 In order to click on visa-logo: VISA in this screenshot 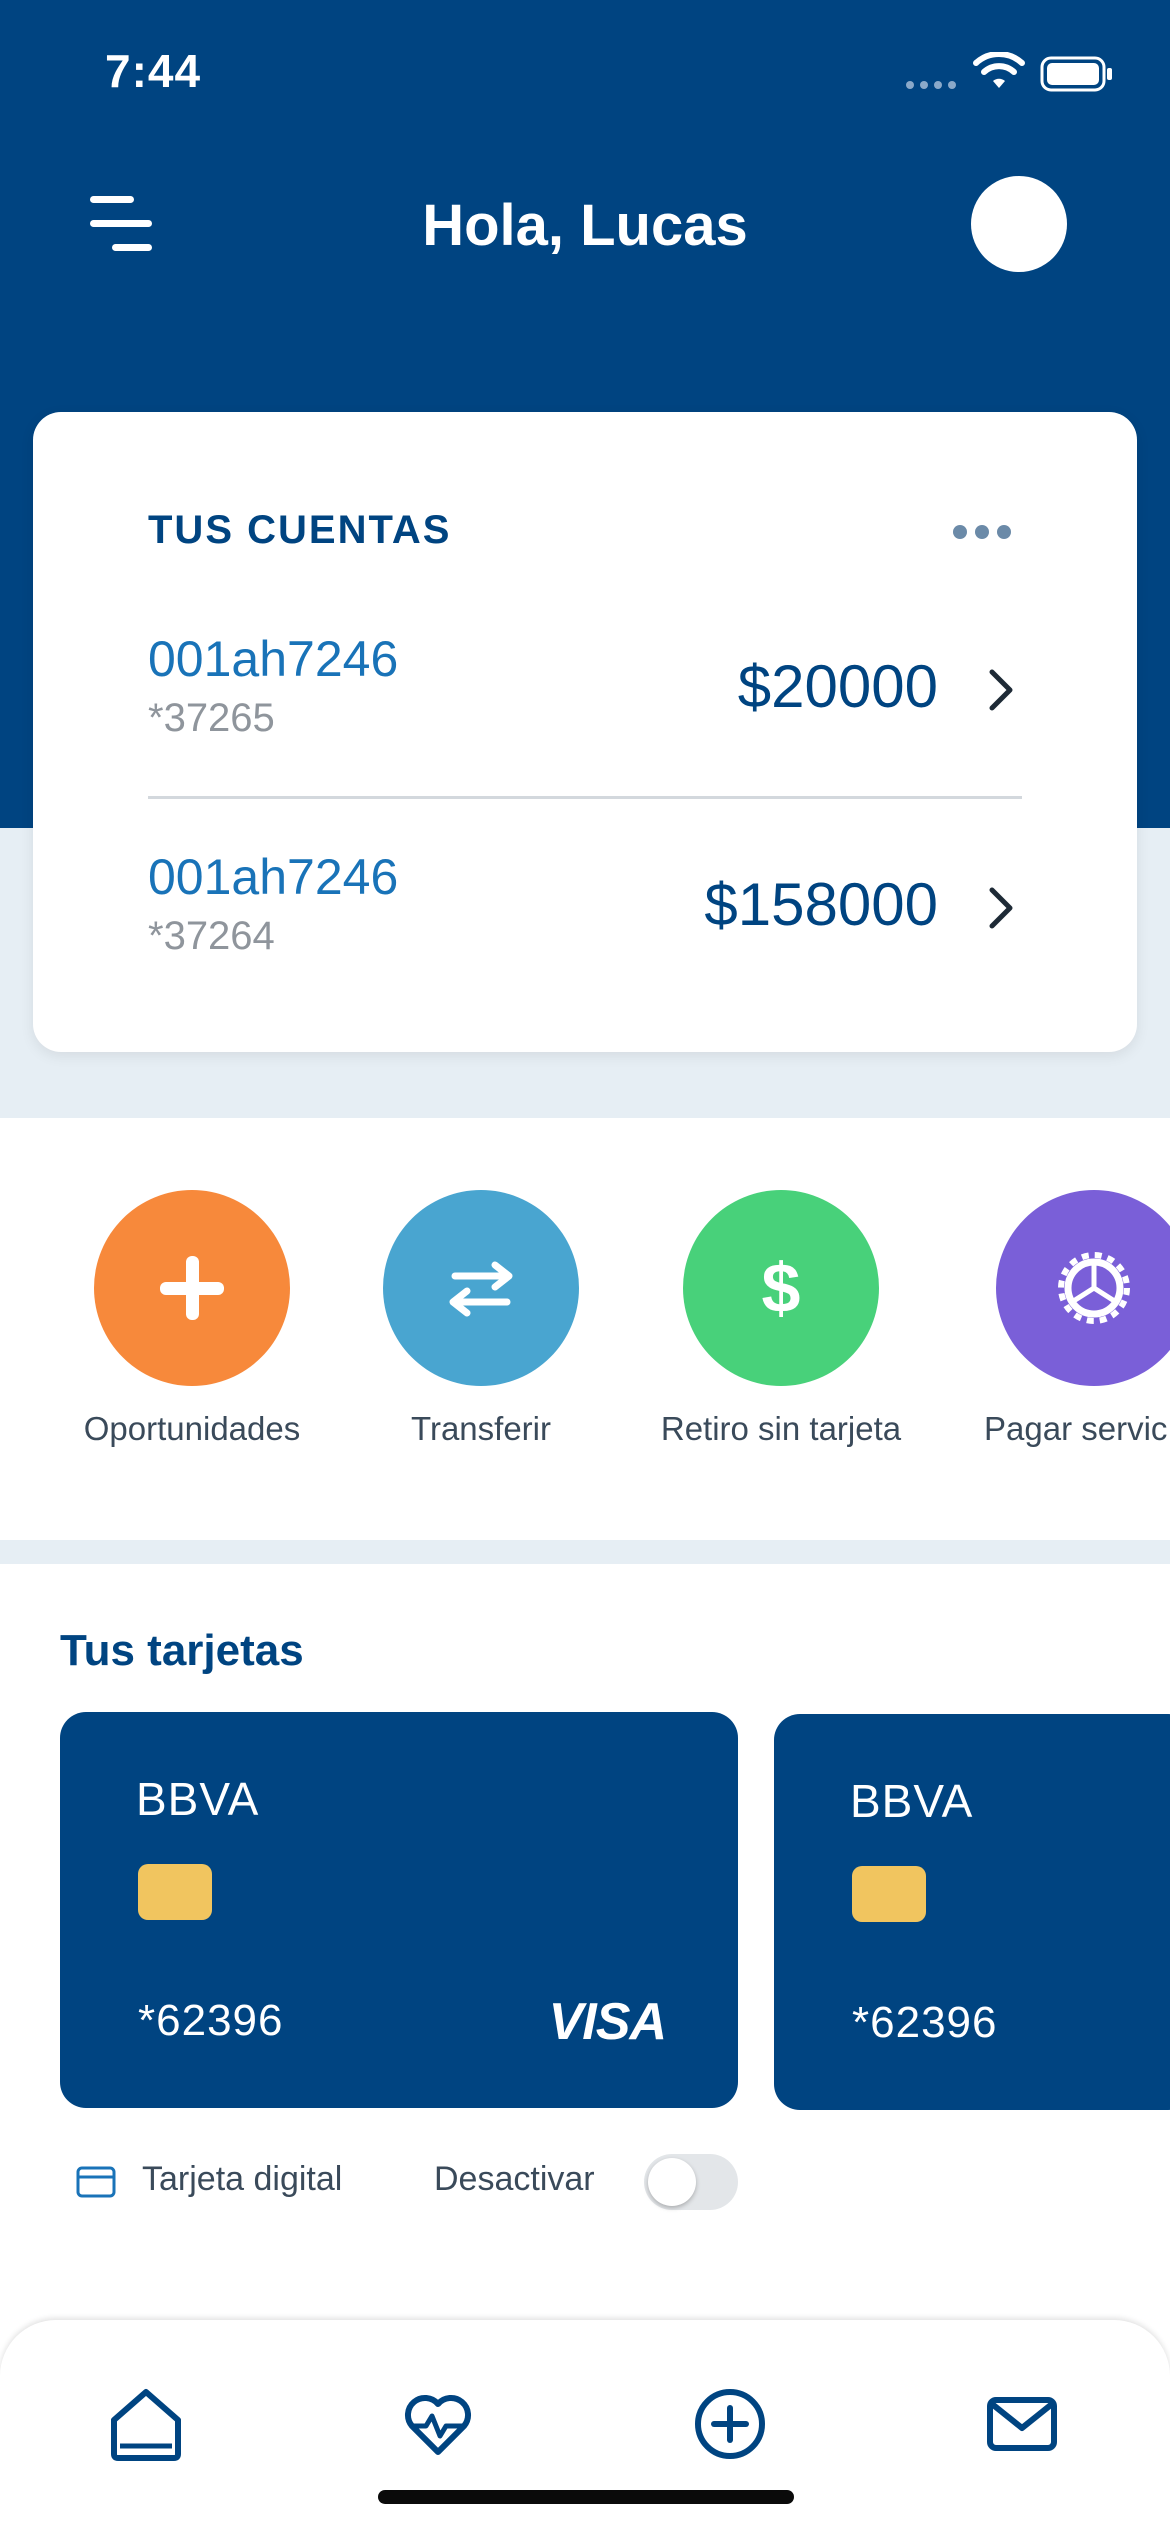, I will do `click(607, 2022)`.